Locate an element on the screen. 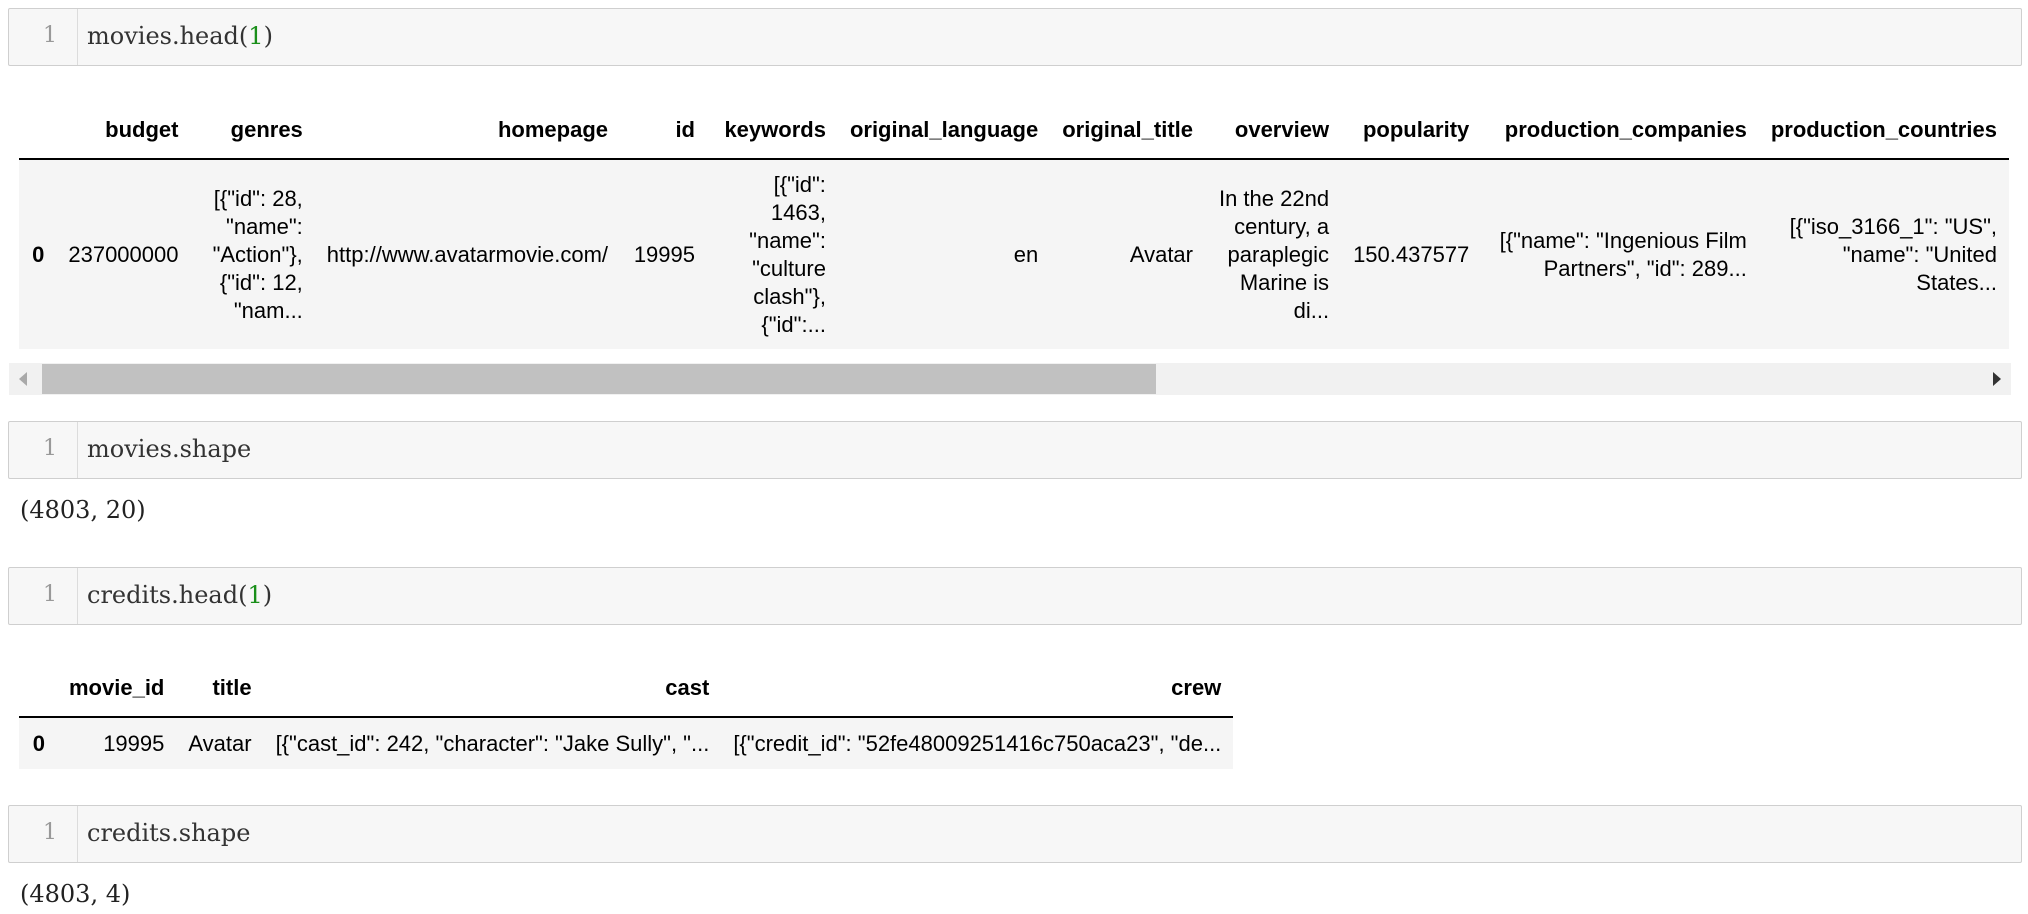  code-cell-movies-shape: 1 movies.shape is located at coordinates (1015, 450).